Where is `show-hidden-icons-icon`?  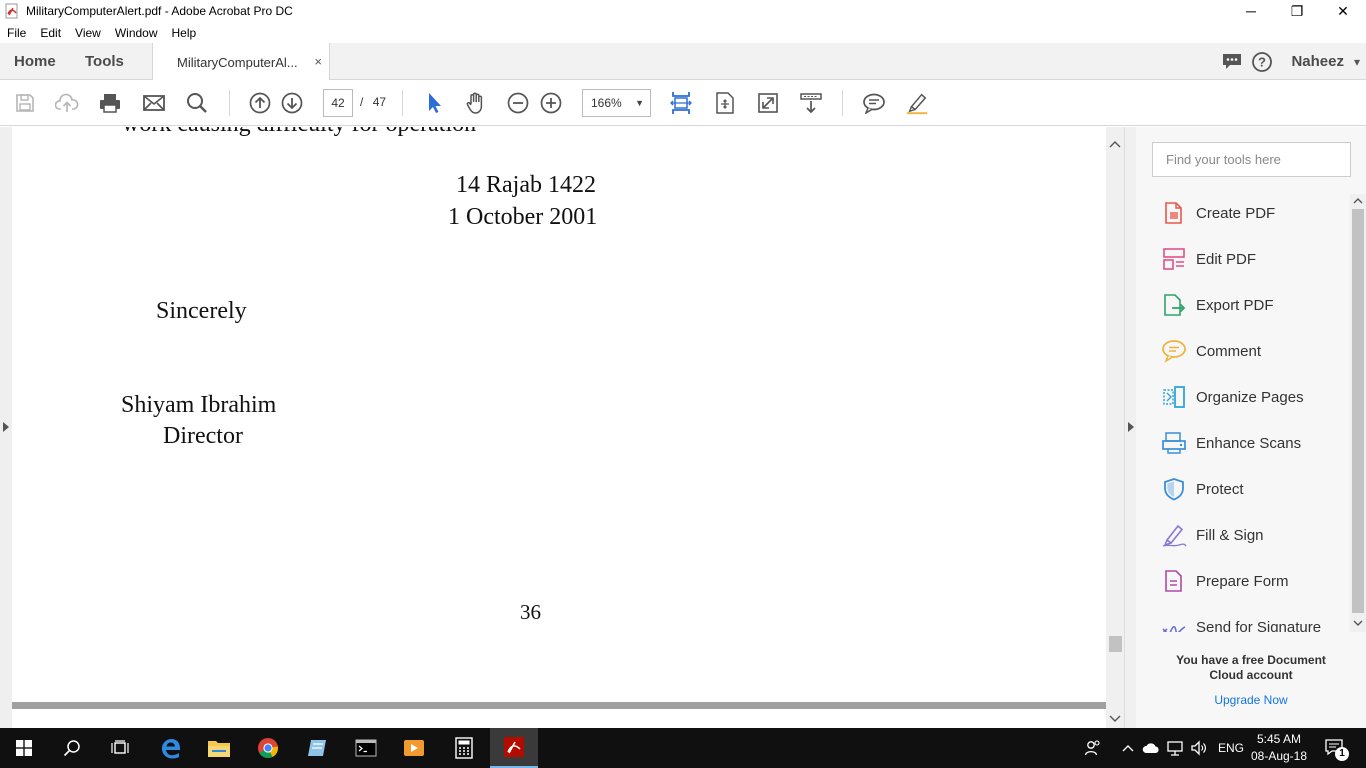 show-hidden-icons-icon is located at coordinates (1128, 748).